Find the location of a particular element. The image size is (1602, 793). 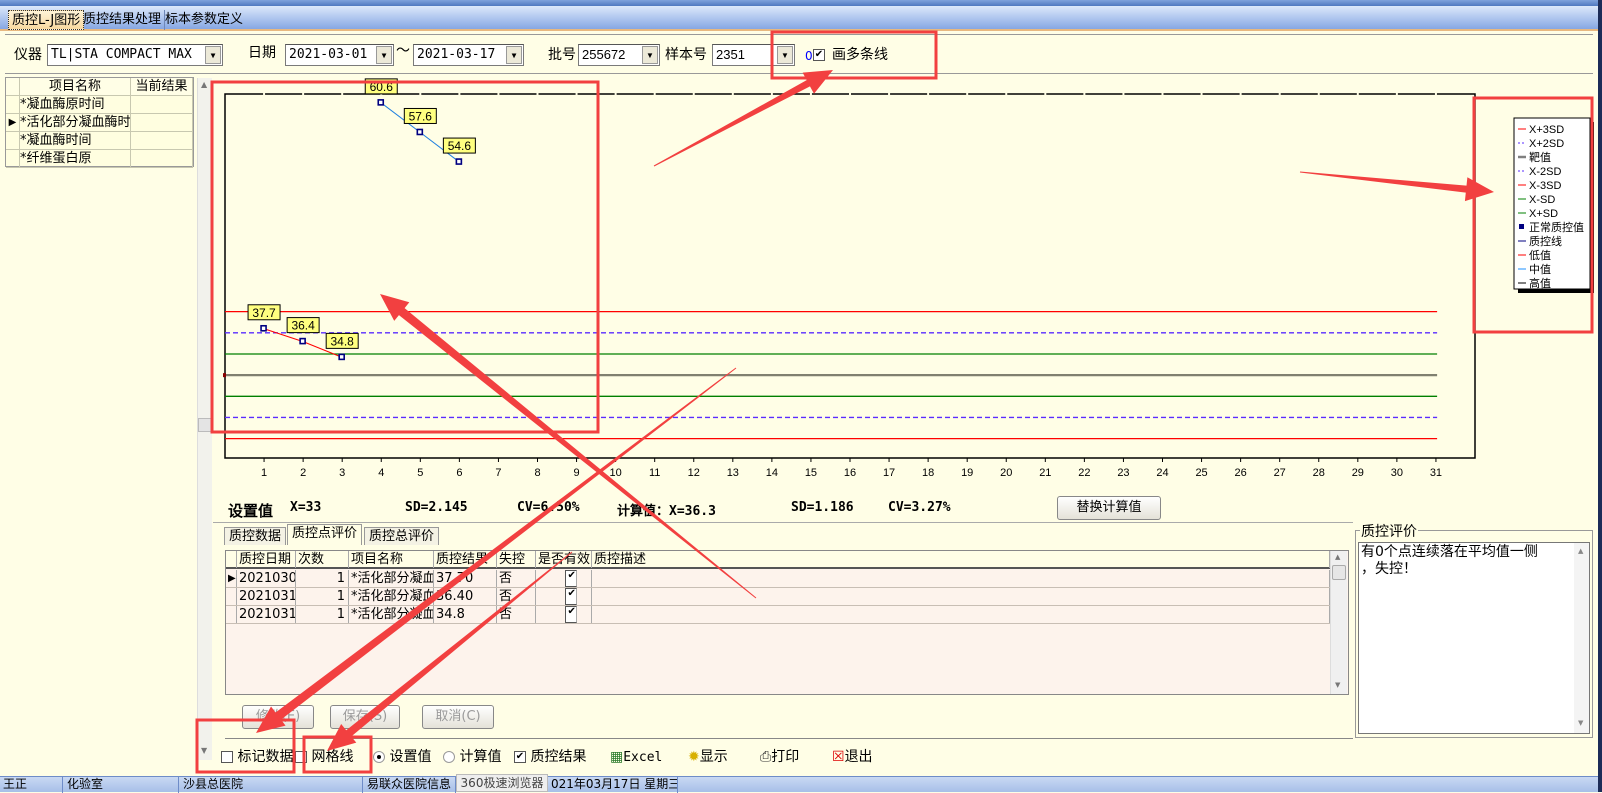

x-tick-label: 26 is located at coordinates (1241, 473).